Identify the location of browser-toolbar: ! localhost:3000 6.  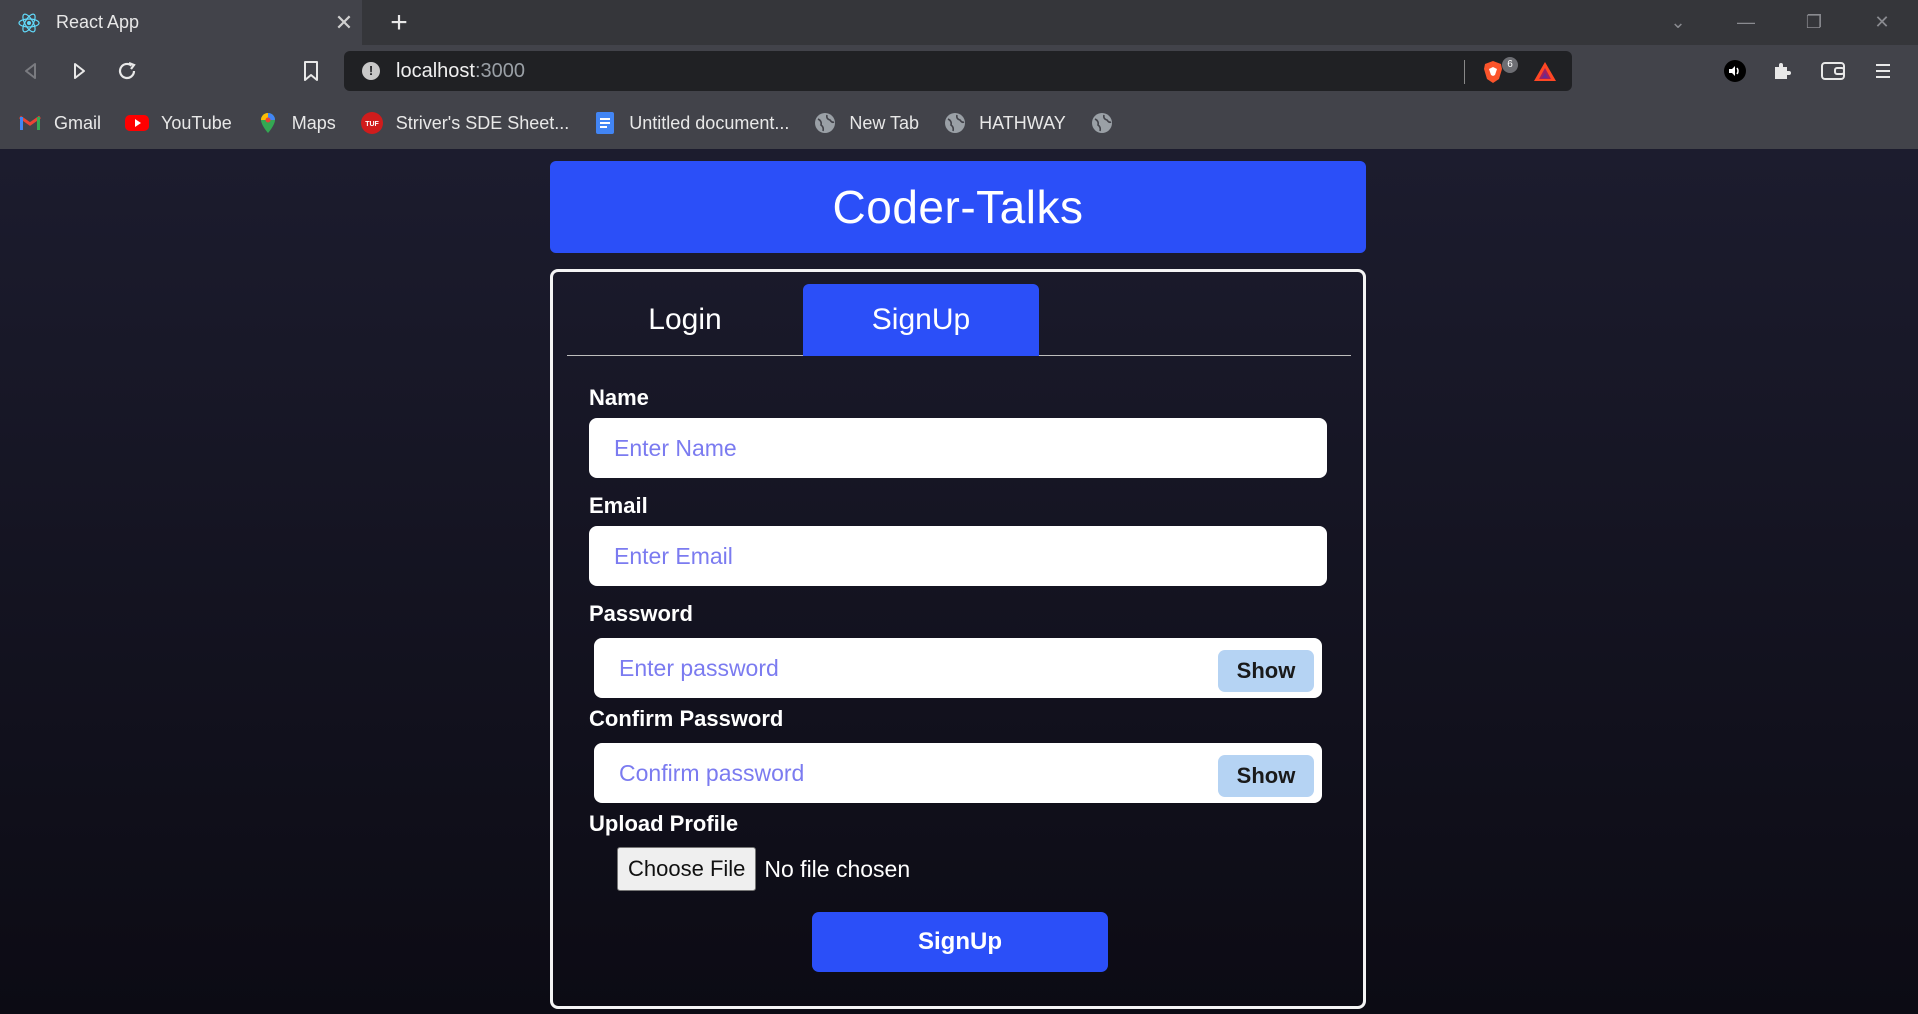
(959, 71).